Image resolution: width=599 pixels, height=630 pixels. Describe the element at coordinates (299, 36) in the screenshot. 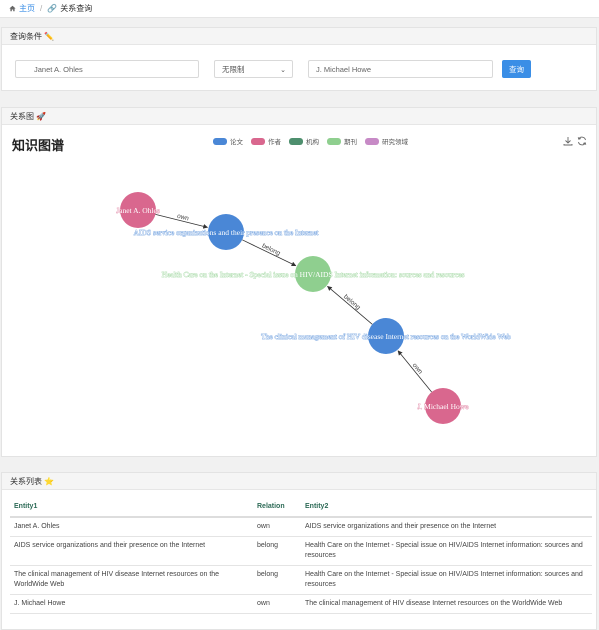

I see `query-panel-header: 查询条件 ✏️` at that location.